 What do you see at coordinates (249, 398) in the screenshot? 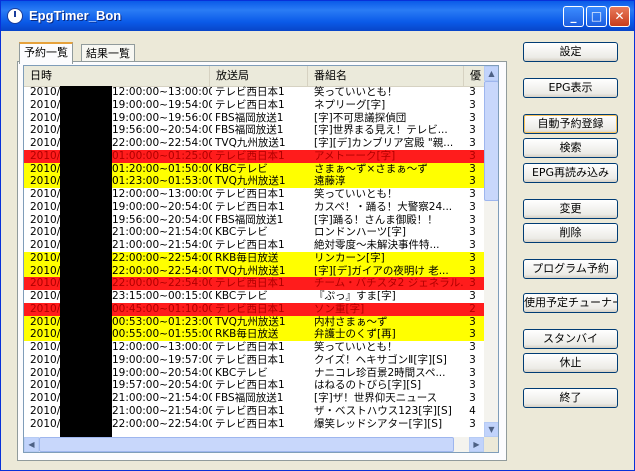
I see `row-station: FBS福岡放送1` at bounding box center [249, 398].